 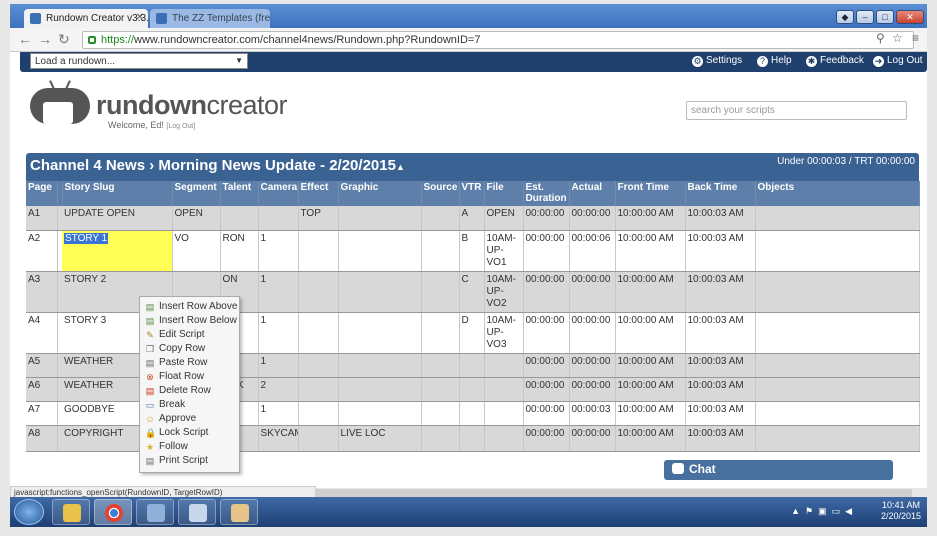 What do you see at coordinates (86, 18) in the screenshot?
I see `browser-tab-active: Rundown Creator v3.3.0.1... ✕` at bounding box center [86, 18].